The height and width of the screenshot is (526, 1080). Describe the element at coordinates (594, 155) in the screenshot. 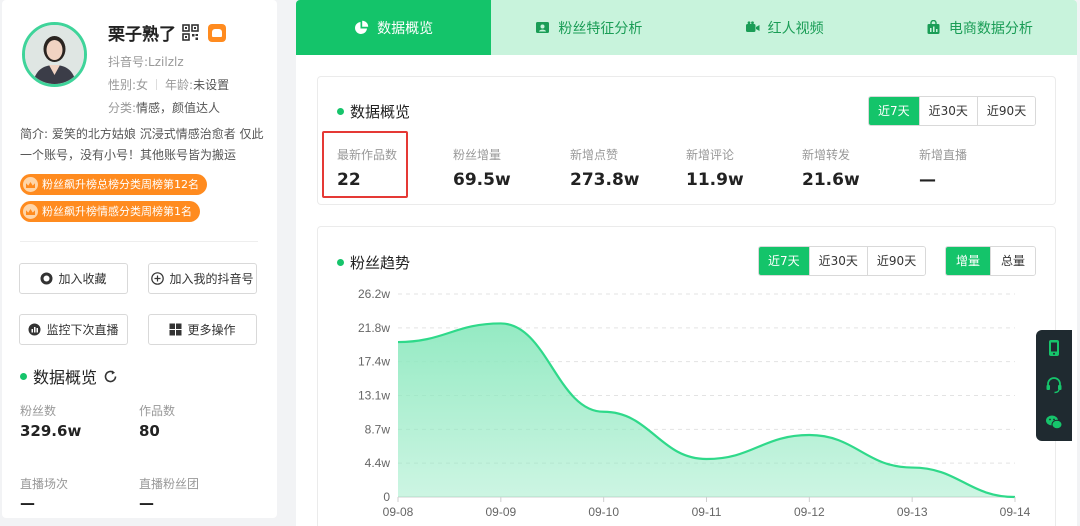

I see `stat-label: 新增点赞` at that location.